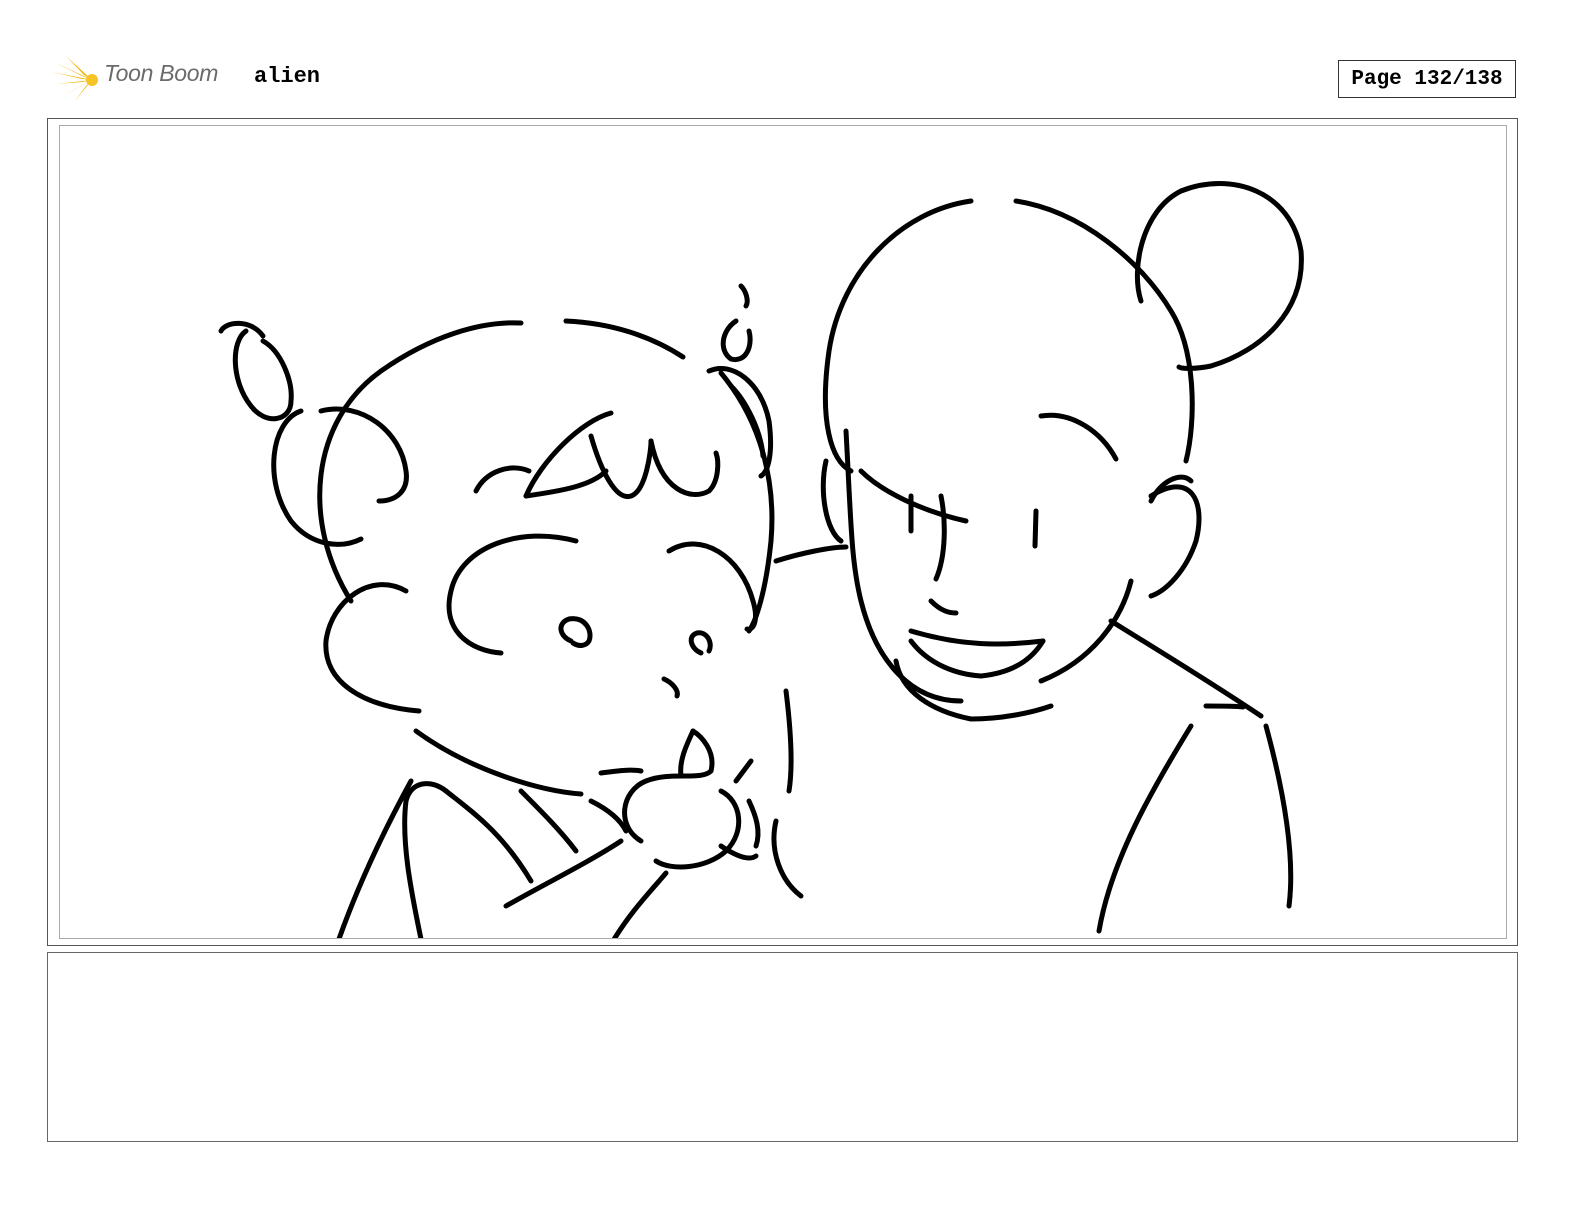 This screenshot has width=1584, height=1224. I want to click on logo-text: Toon Boom, so click(161, 73).